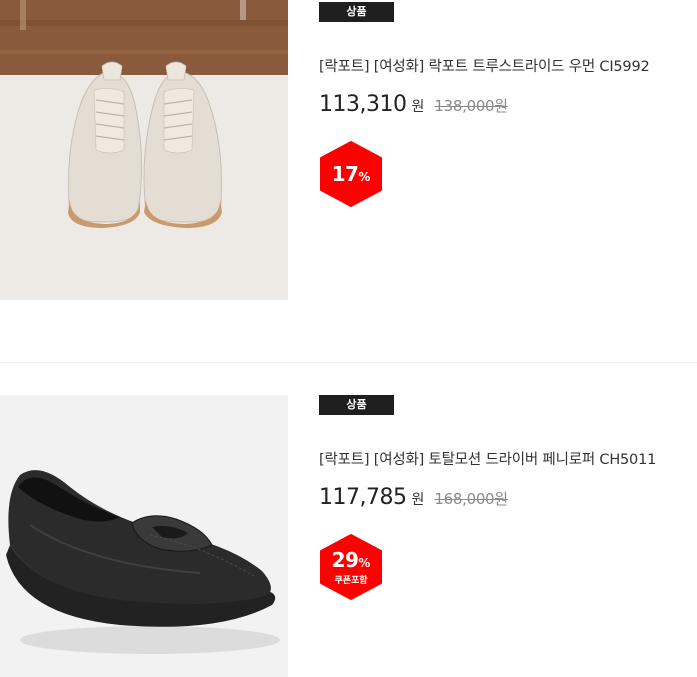 Image resolution: width=697 pixels, height=677 pixels. I want to click on price-row: 117,785 원 168,000원, so click(508, 500).